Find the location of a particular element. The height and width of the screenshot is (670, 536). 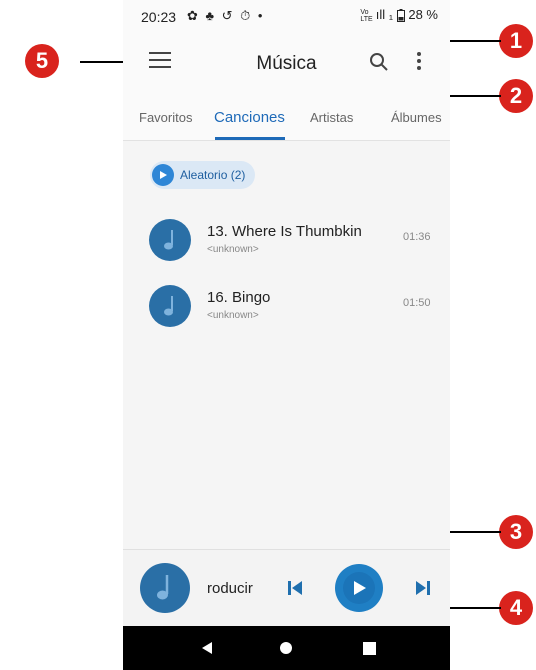

search-icon is located at coordinates (379, 62).